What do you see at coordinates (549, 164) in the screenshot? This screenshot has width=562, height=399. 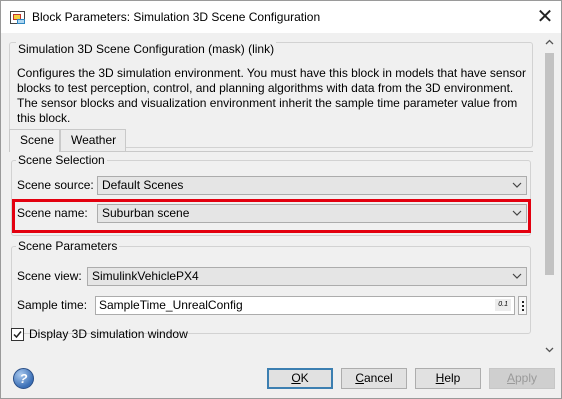 I see `scroll-thumb` at bounding box center [549, 164].